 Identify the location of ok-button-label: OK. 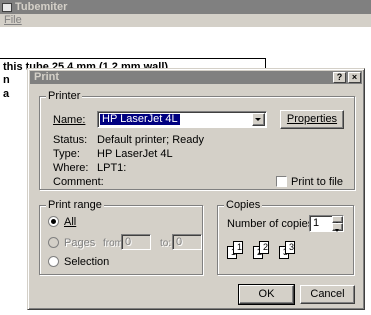
(266, 294).